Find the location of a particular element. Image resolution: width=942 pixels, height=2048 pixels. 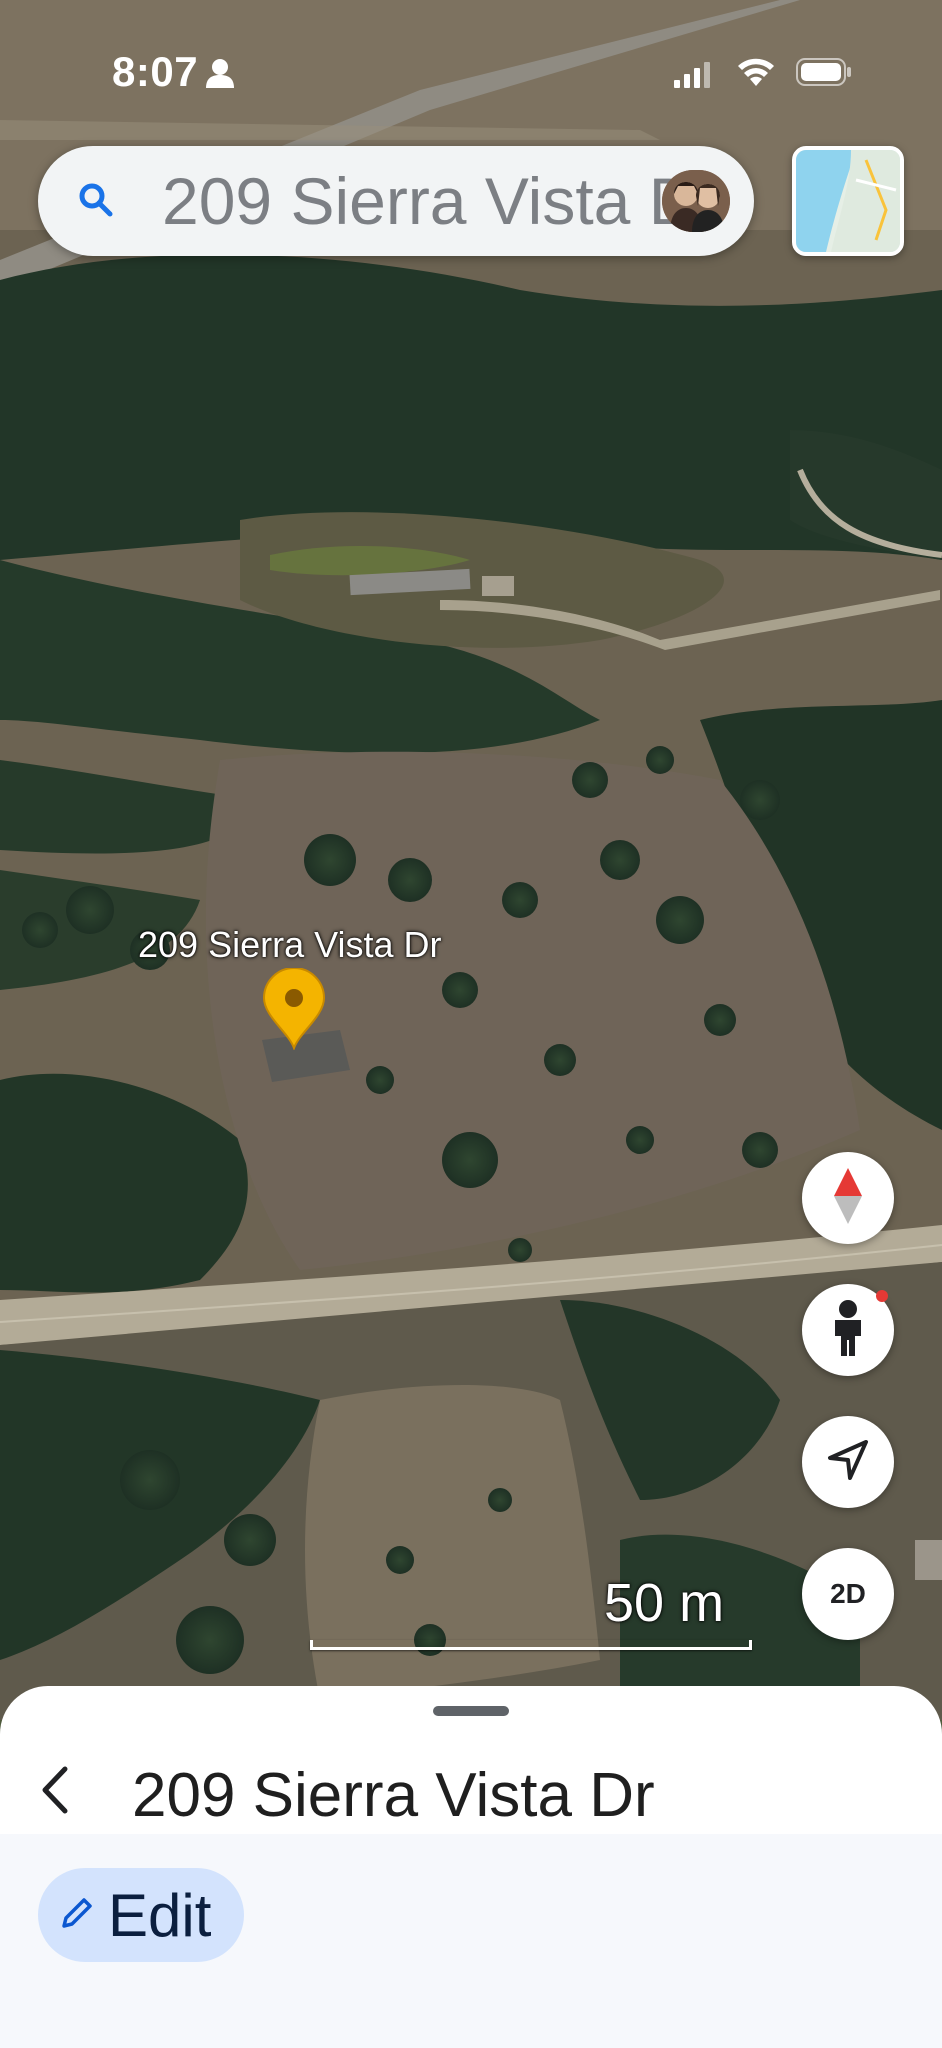

my-location-button is located at coordinates (848, 1462).